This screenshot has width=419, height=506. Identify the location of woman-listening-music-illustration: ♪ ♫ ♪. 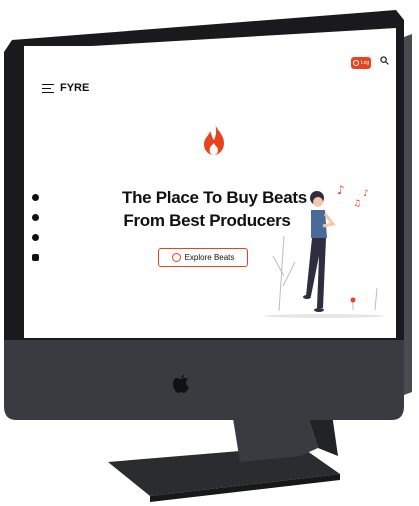
(324, 250).